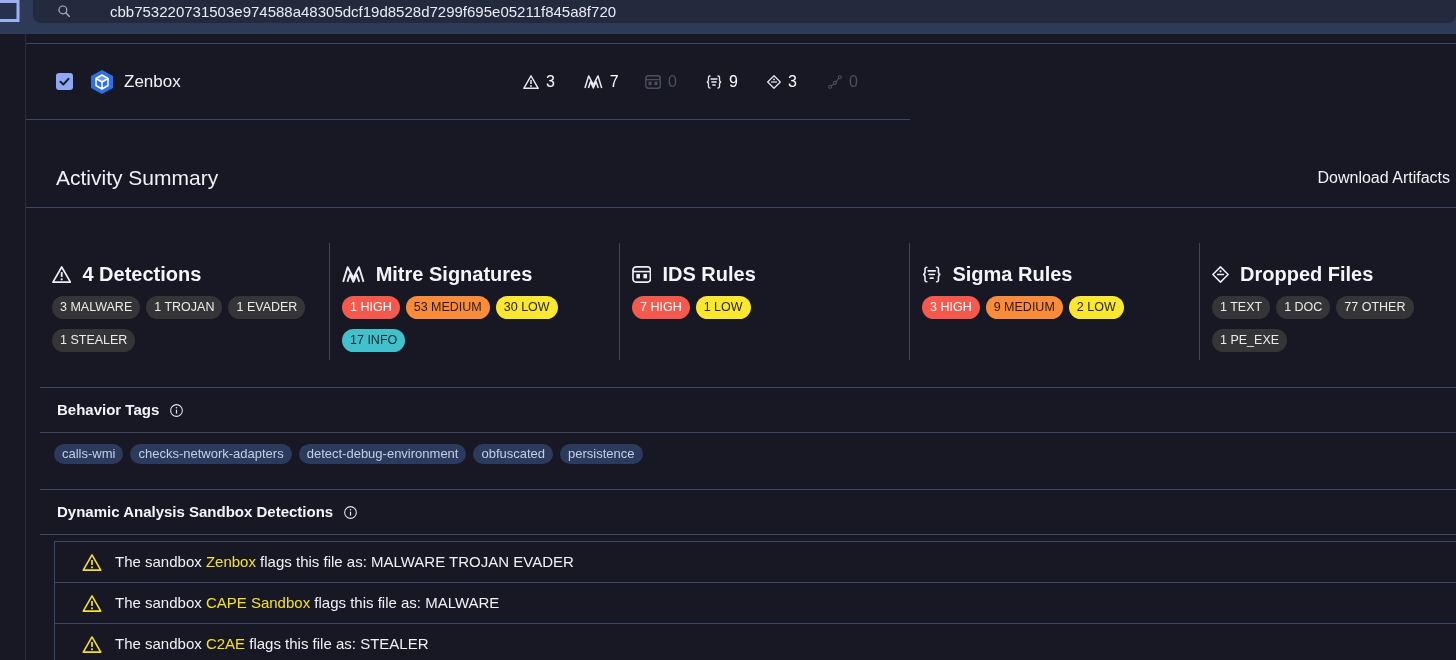 The width and height of the screenshot is (1456, 660). I want to click on count-badge: 9 MEDIUM, so click(1024, 307).